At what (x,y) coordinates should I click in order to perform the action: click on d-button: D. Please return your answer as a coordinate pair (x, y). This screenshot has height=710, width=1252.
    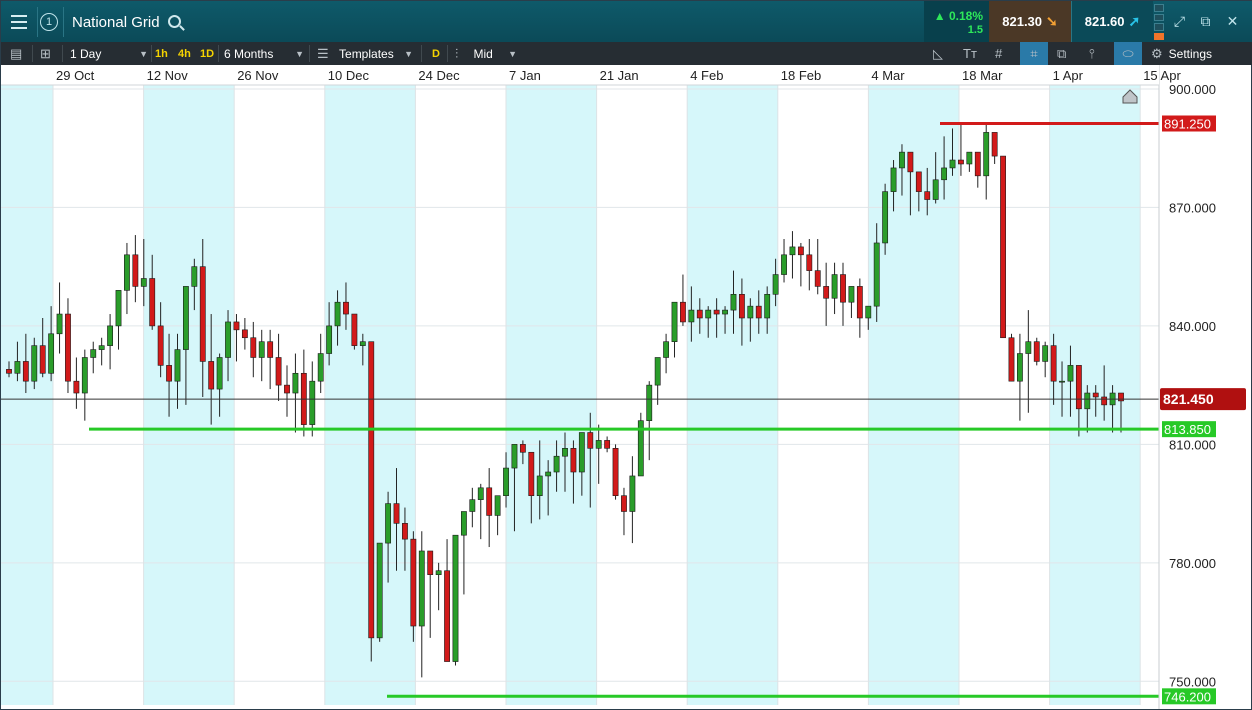
    Looking at the image, I should click on (436, 53).